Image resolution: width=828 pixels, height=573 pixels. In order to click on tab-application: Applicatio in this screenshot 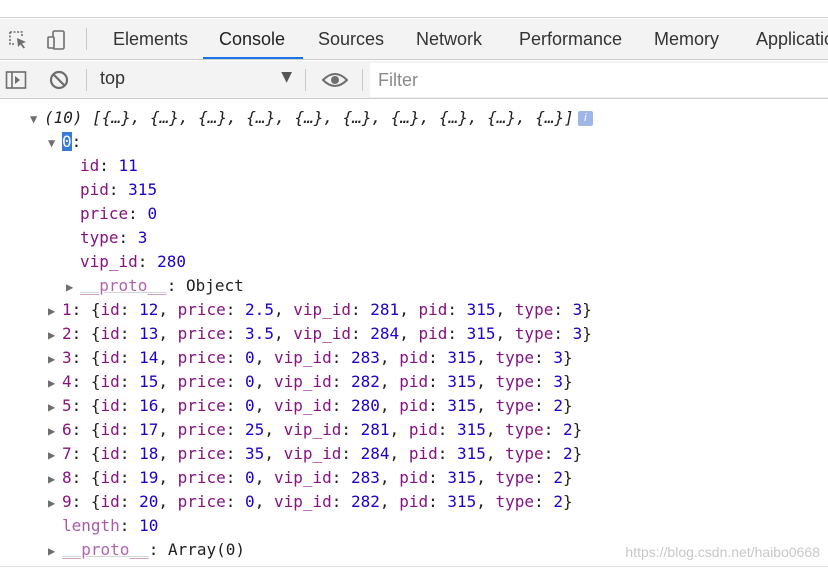, I will do `click(792, 39)`.